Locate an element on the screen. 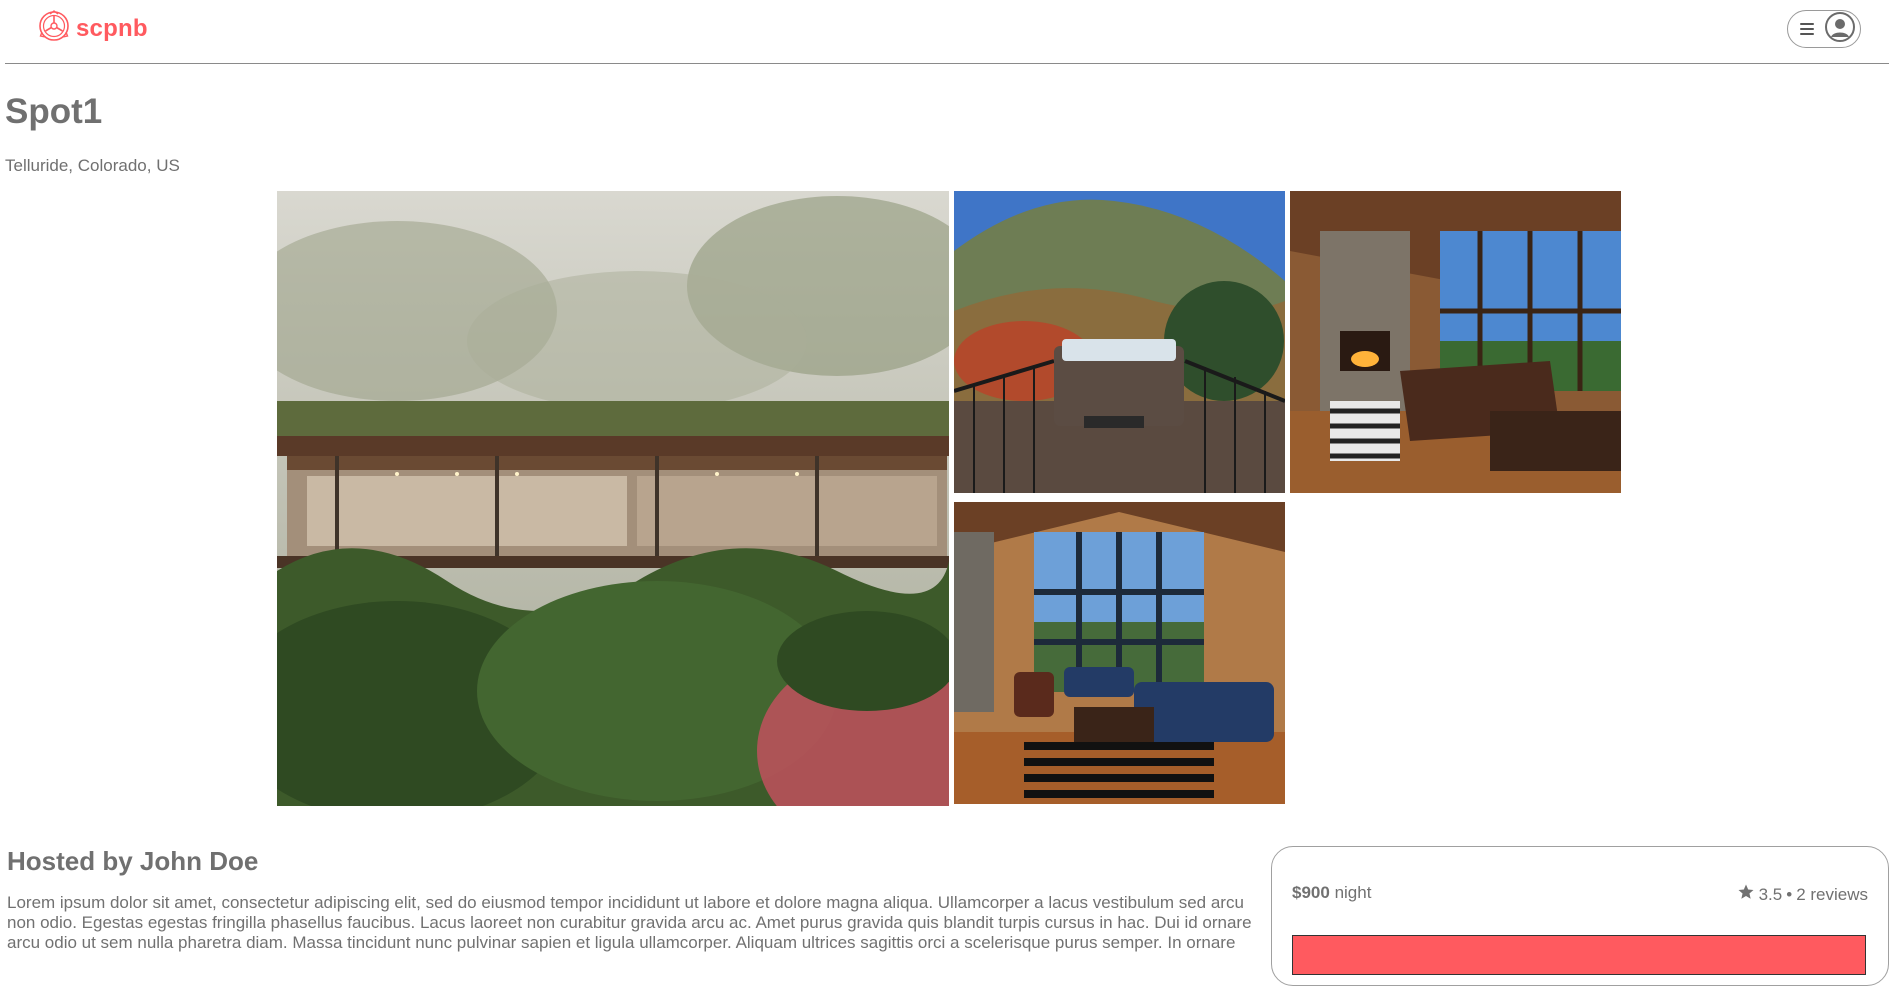 The image size is (1894, 986). profile-menu-button is located at coordinates (1824, 29).